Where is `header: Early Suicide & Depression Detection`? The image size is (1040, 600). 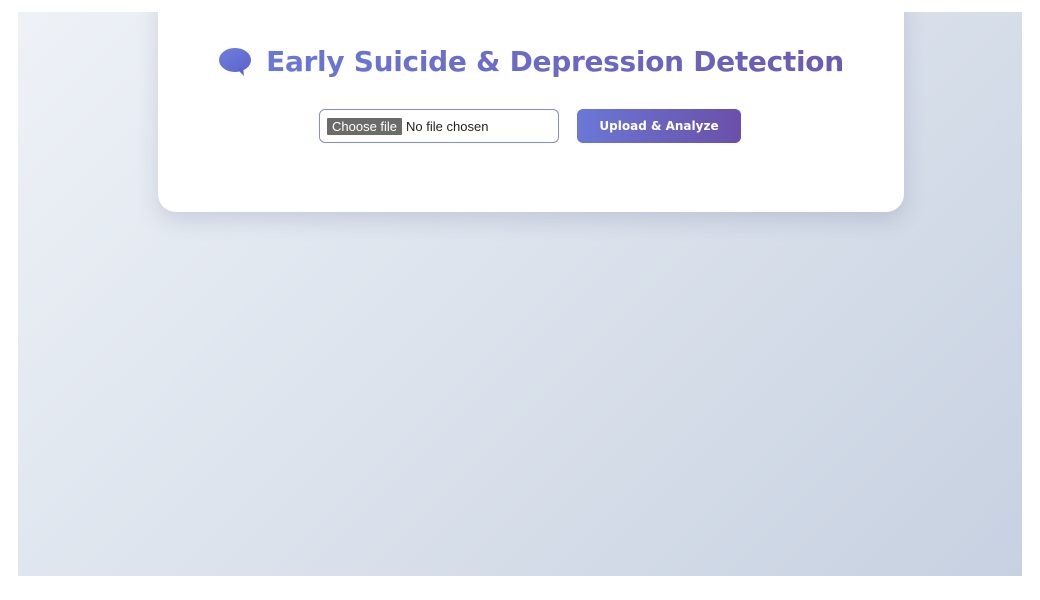
header: Early Suicide & Depression Detection is located at coordinates (531, 61).